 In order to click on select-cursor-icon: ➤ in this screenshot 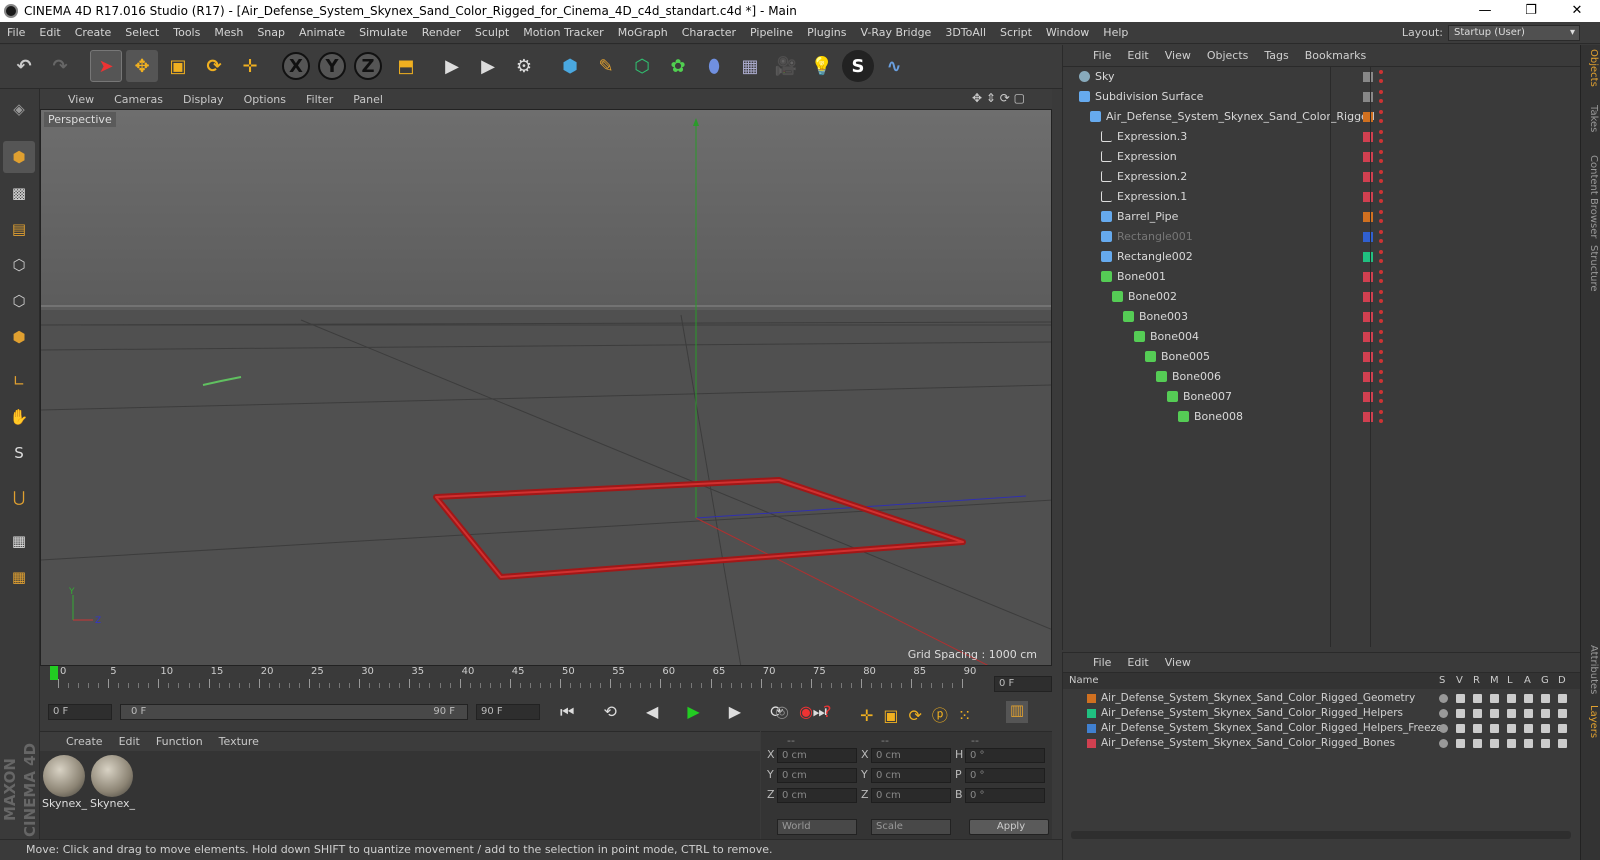, I will do `click(106, 66)`.